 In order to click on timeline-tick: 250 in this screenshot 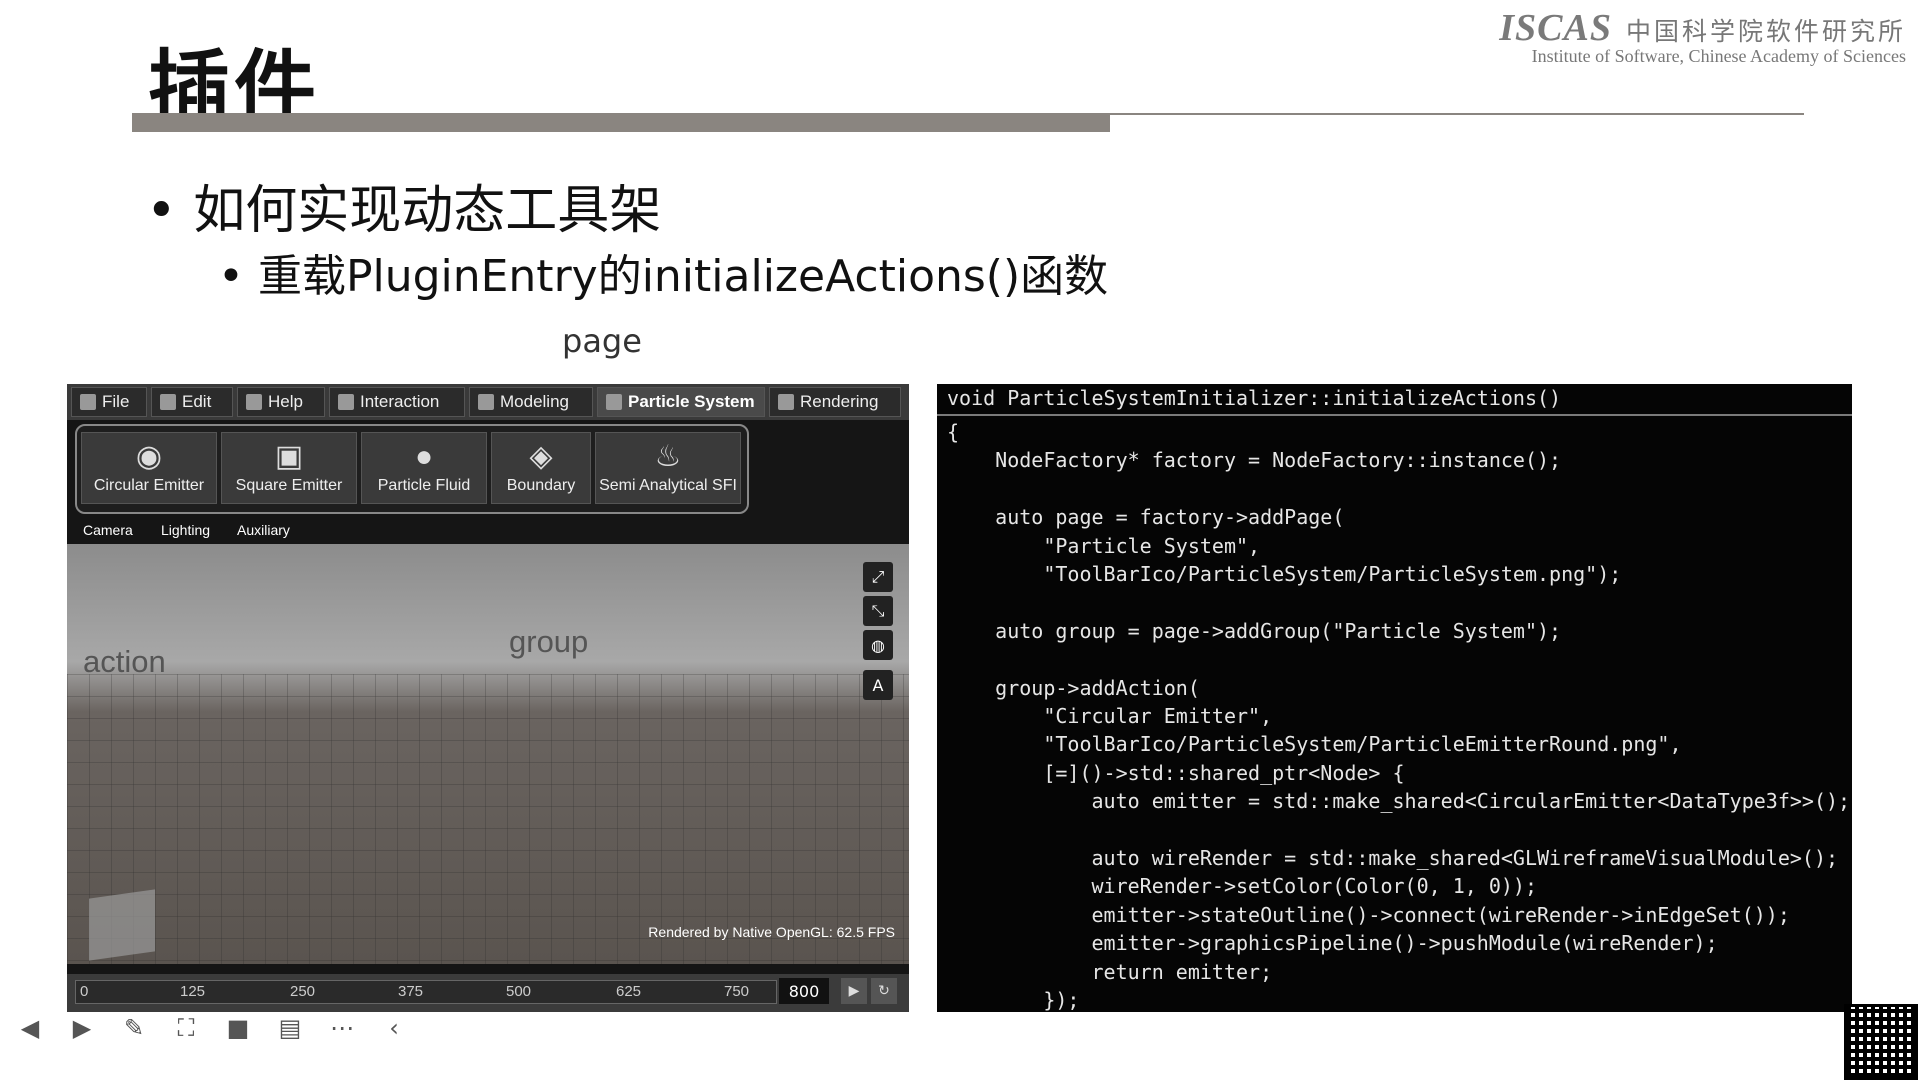, I will do `click(303, 991)`.